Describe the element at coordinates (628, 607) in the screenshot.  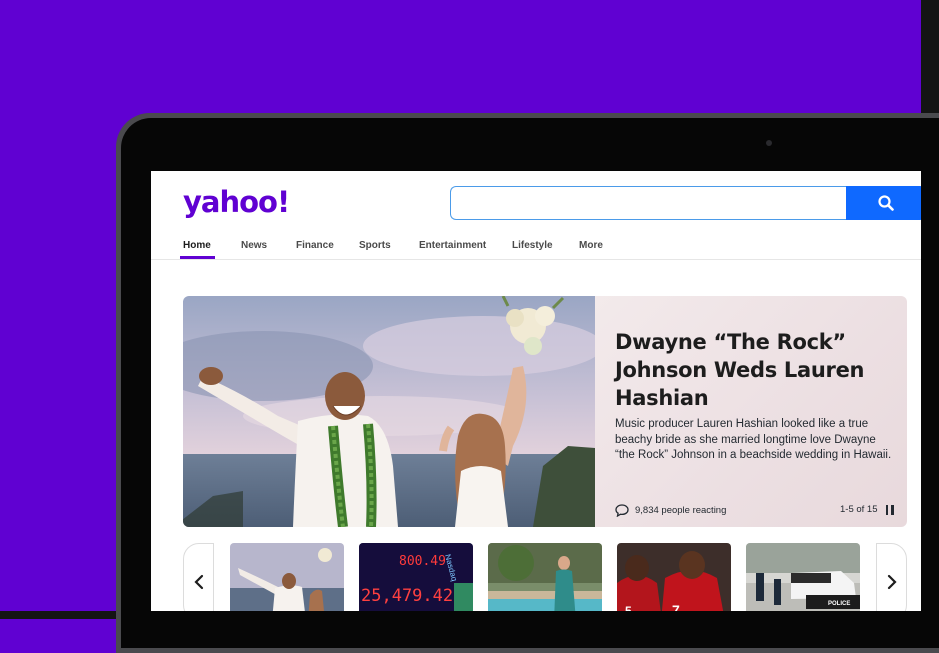
I see `svg-text: 5` at that location.